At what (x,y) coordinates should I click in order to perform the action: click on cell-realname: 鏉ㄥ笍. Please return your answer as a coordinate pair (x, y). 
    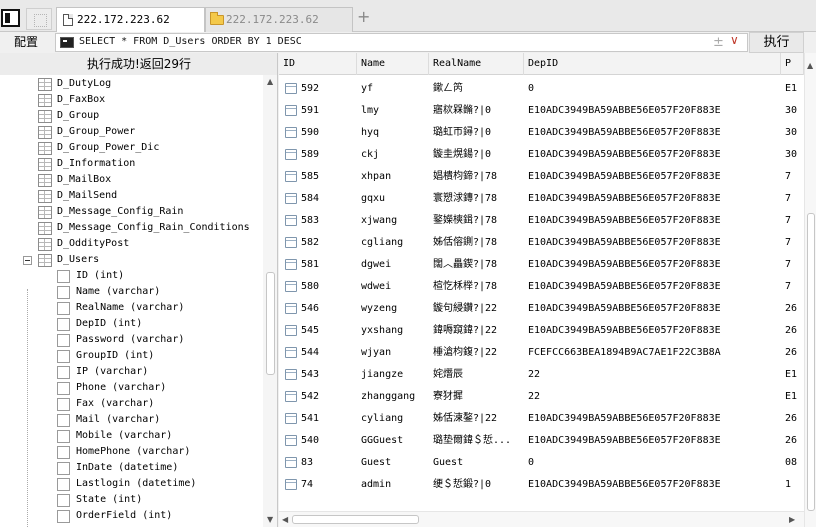
    Looking at the image, I should click on (477, 89).